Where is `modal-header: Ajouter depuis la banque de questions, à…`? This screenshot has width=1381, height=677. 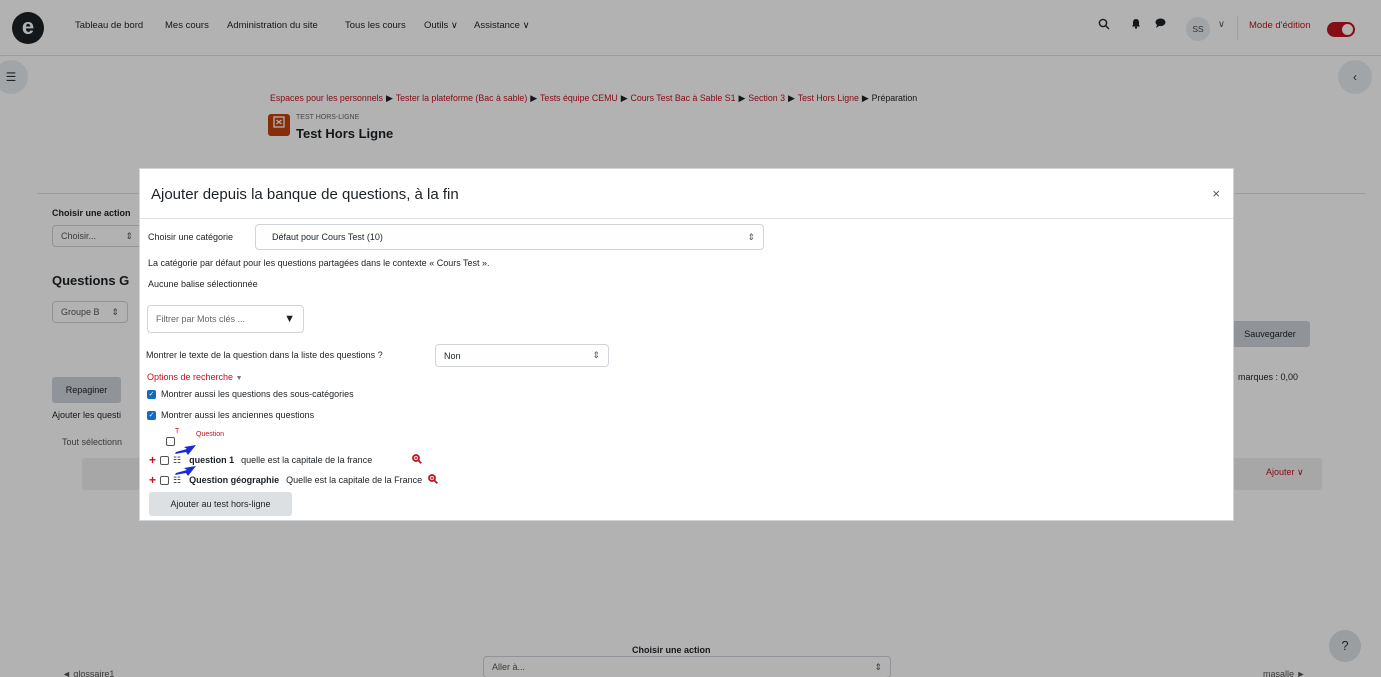 modal-header: Ajouter depuis la banque de questions, à… is located at coordinates (686, 194).